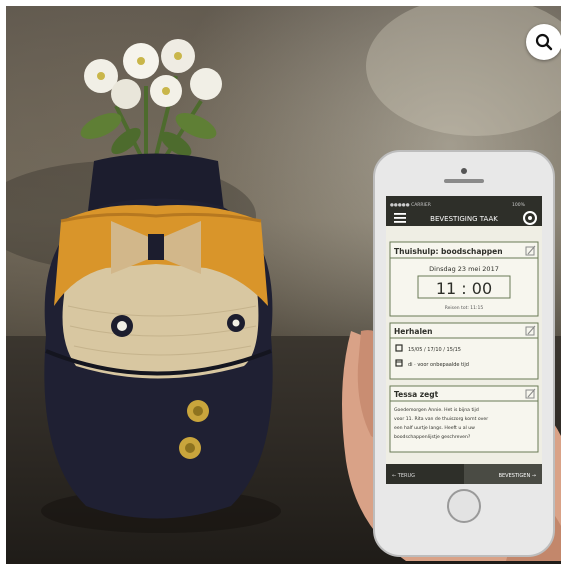  I want to click on magnifier-icon, so click(544, 42).